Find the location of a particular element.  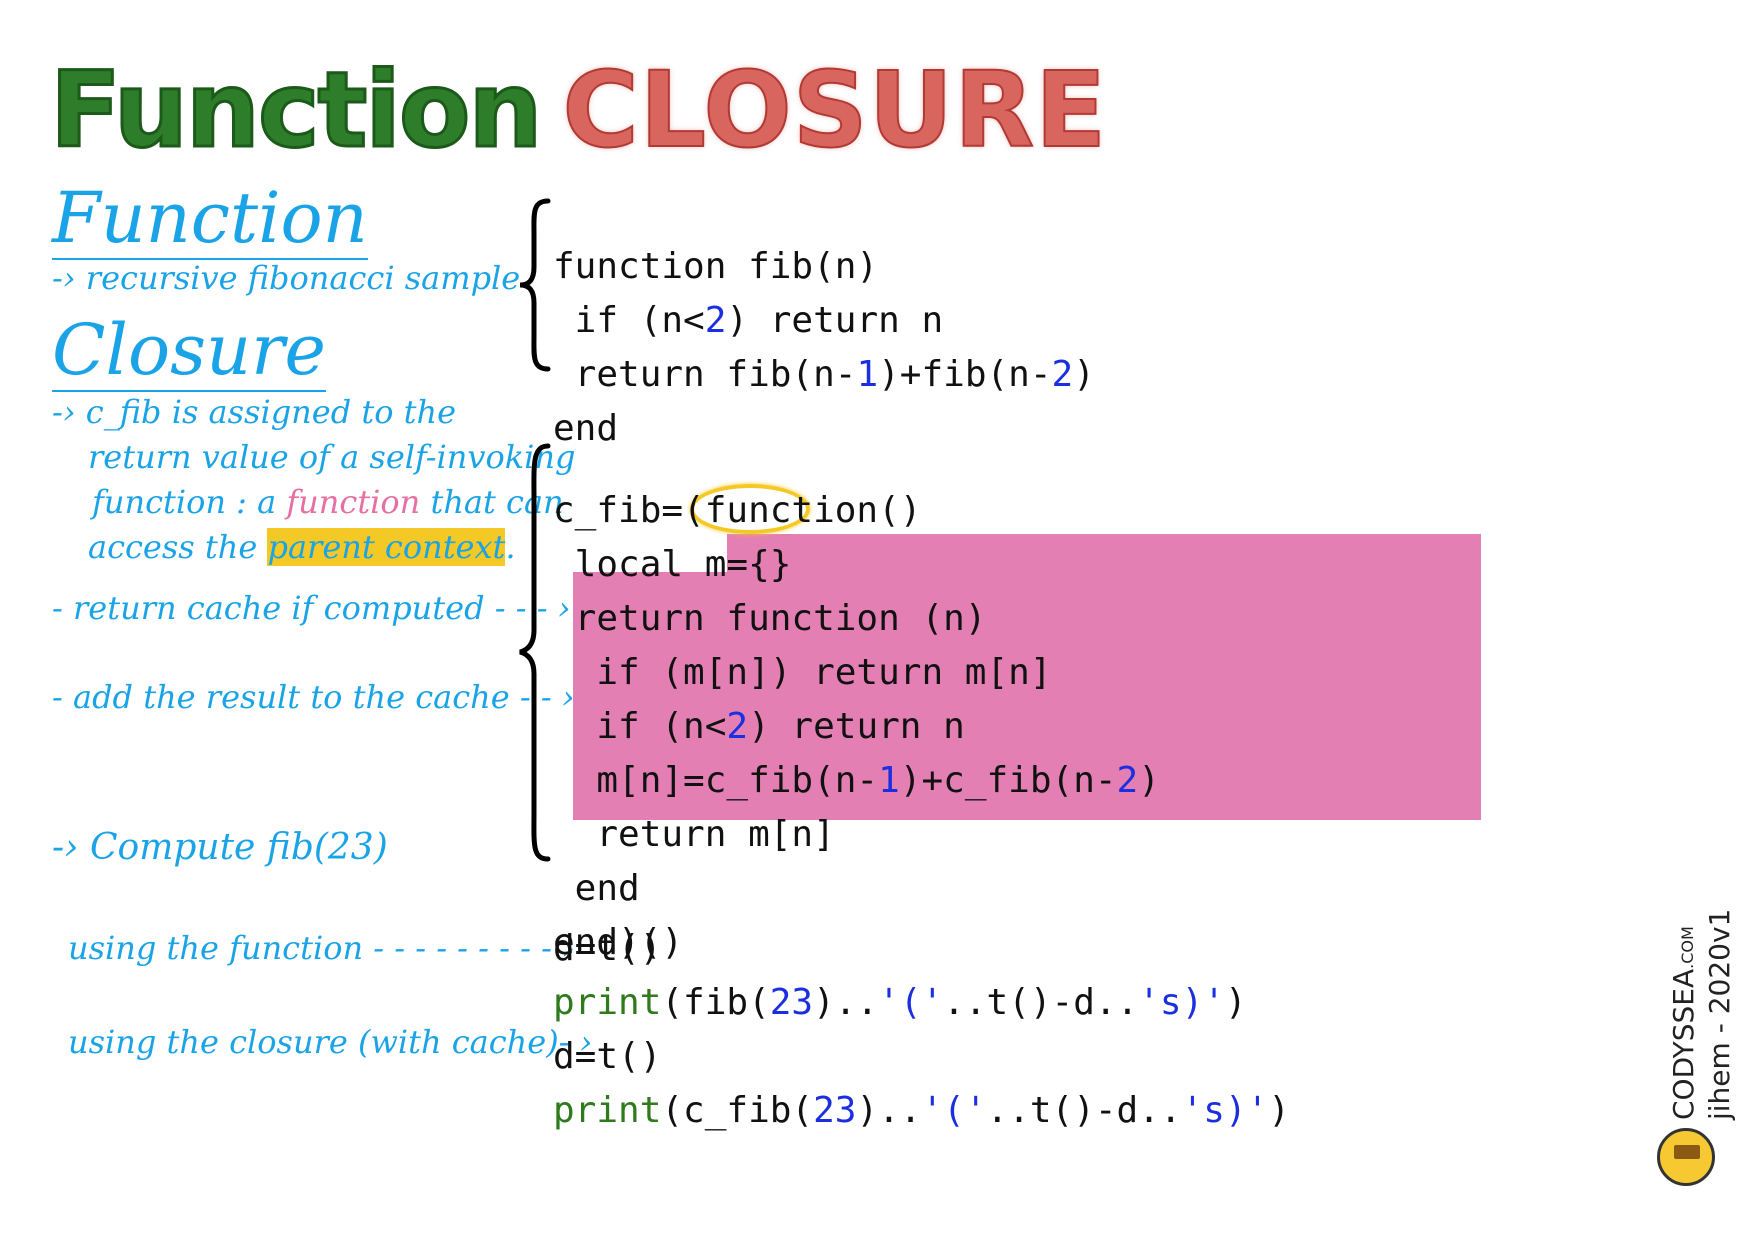

cache-note: - return cache if computed - - - › is located at coordinates (311, 608).